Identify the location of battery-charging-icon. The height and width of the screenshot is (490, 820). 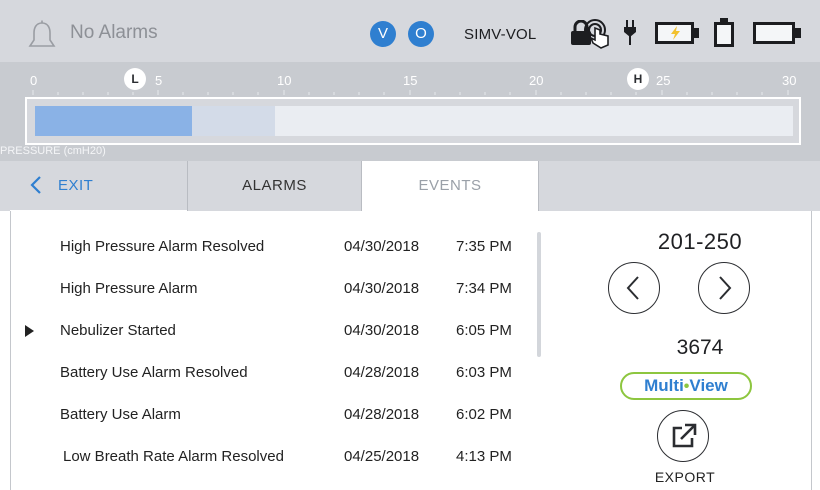
(677, 33).